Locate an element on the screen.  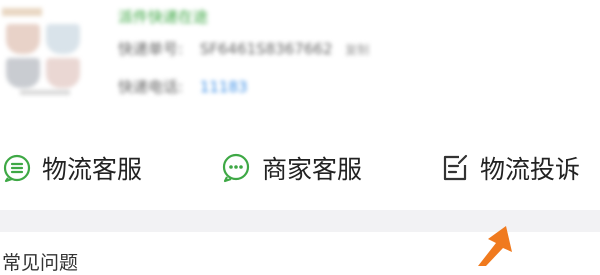
tracking-number-row: 快递单号: SF6461S8367662 复制 is located at coordinates (243, 48).